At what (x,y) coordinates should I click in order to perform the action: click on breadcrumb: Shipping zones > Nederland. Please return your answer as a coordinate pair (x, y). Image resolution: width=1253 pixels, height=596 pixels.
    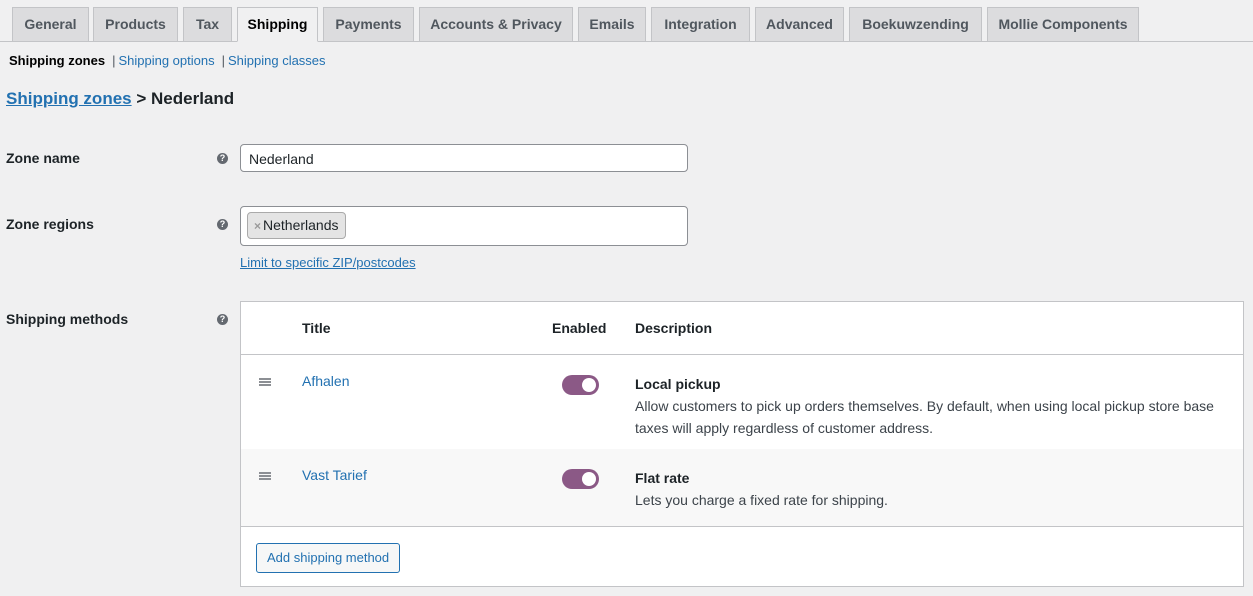
    Looking at the image, I should click on (120, 99).